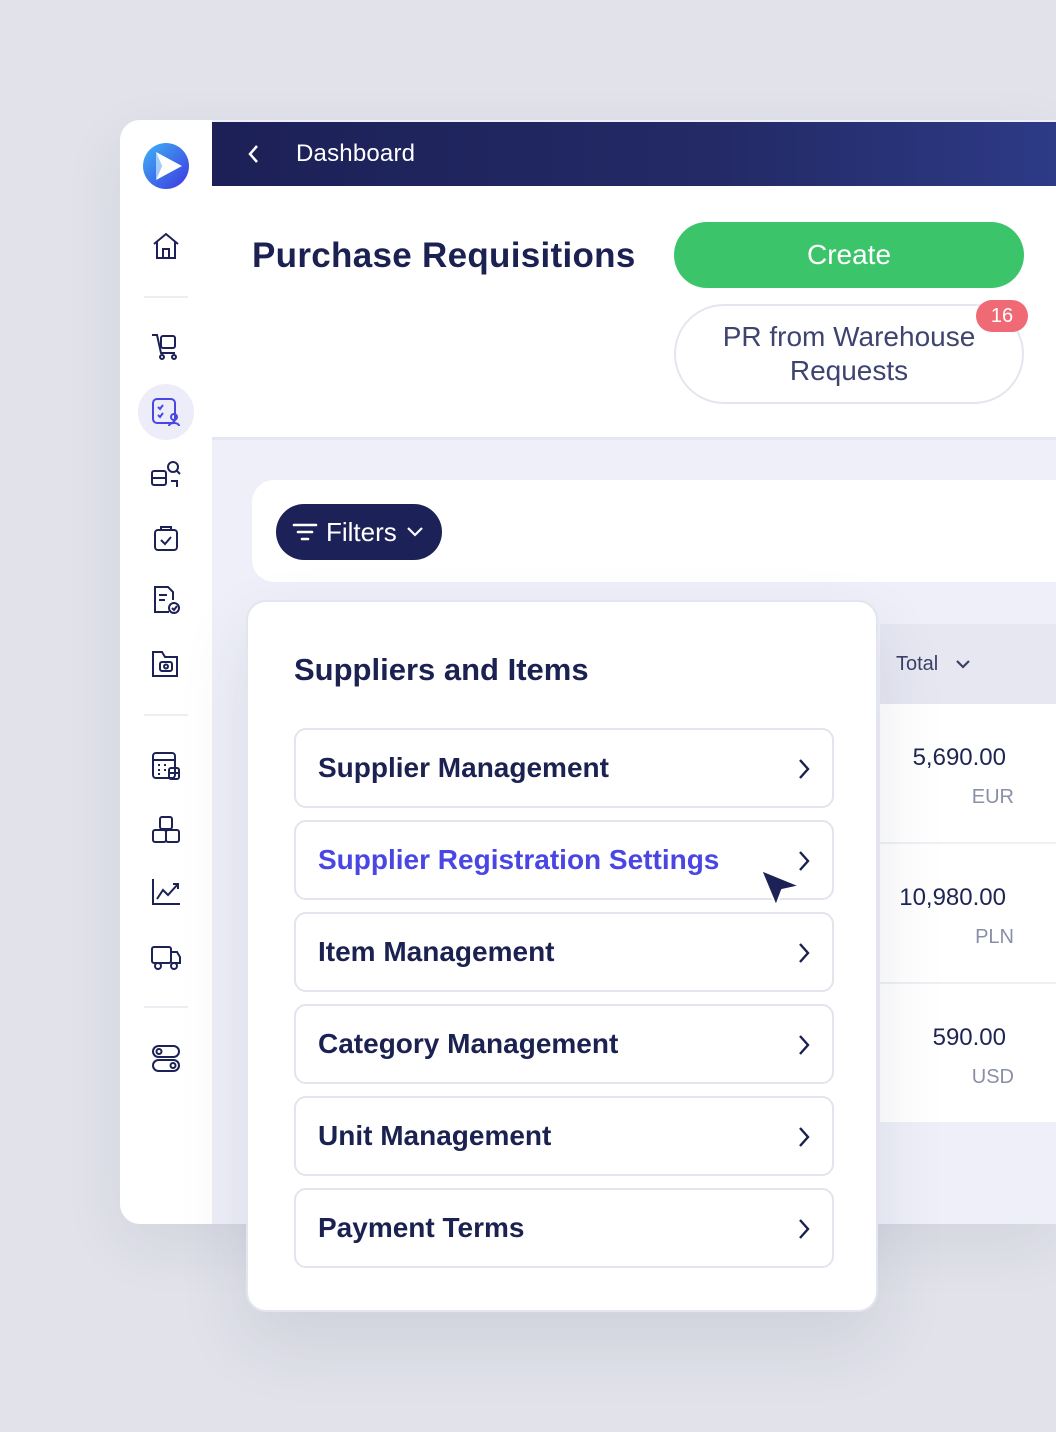 The image size is (1056, 1432). What do you see at coordinates (994, 937) in the screenshot?
I see `row-currency: PLN` at bounding box center [994, 937].